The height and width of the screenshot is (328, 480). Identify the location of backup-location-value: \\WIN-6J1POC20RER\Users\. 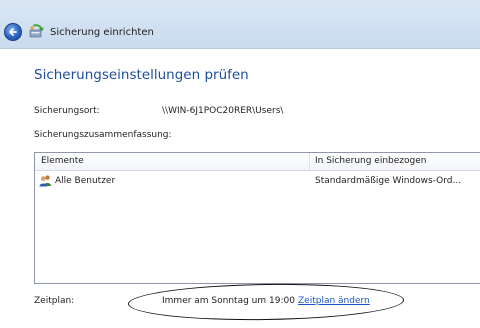
(223, 111).